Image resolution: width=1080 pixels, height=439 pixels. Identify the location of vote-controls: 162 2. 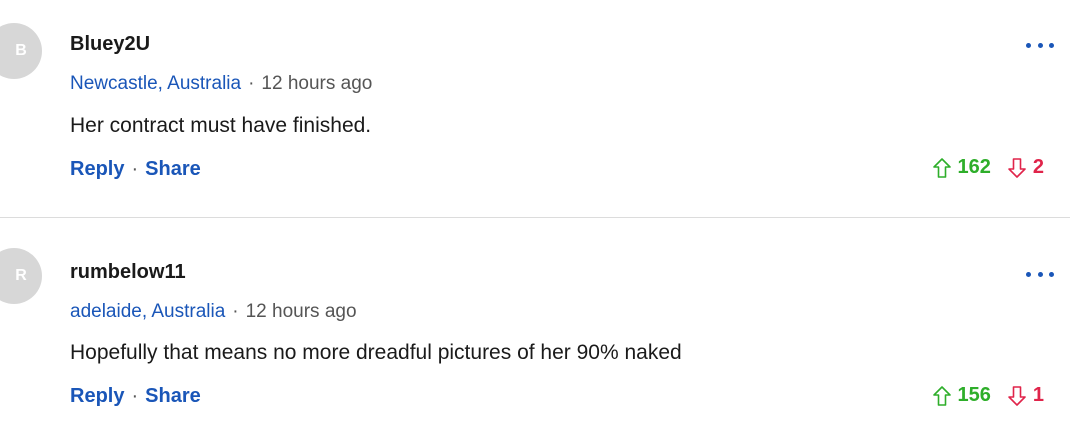
(988, 167).